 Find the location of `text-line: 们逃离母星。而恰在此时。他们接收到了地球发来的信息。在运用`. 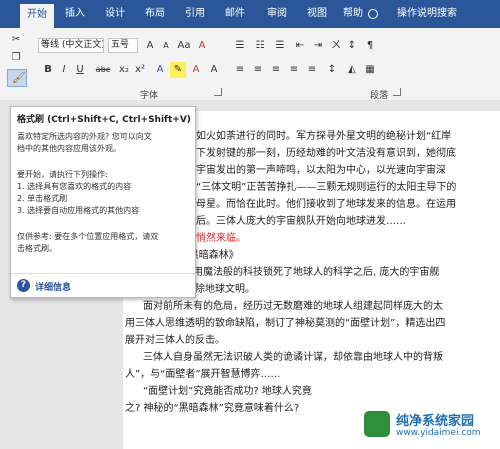

text-line: 们逃离母星。而恰在此时。他们接收到了地球发来的信息。在运用 is located at coordinates (311, 204).